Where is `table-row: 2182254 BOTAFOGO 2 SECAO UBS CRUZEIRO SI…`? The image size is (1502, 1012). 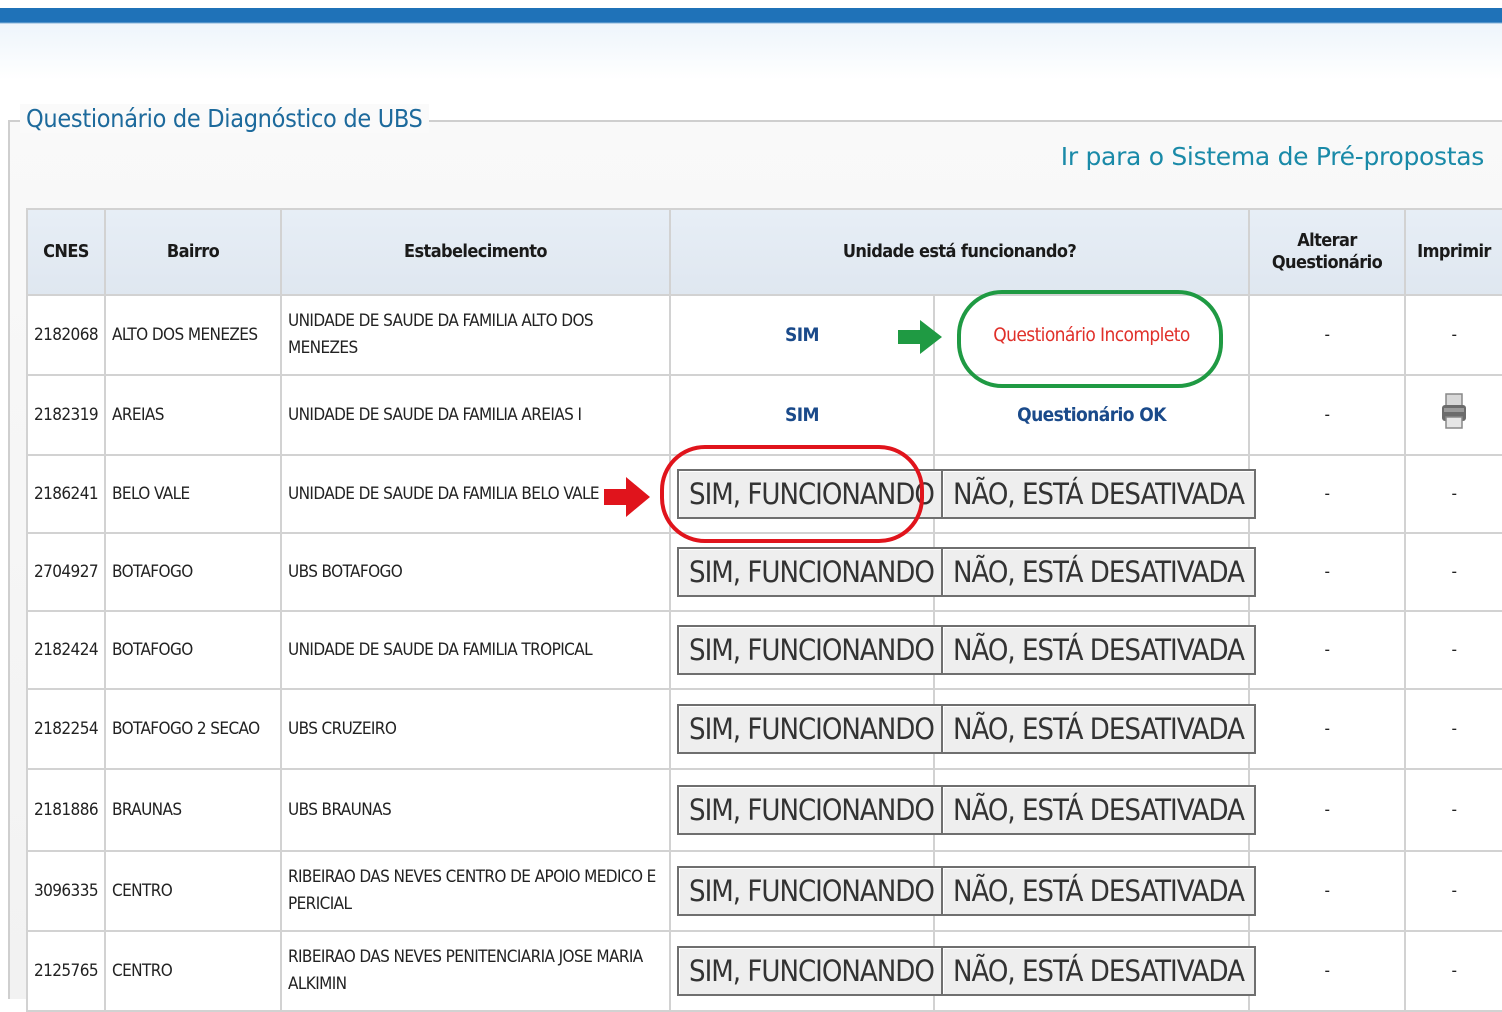 table-row: 2182254 BOTAFOGO 2 SECAO UBS CRUZEIRO SI… is located at coordinates (764, 729).